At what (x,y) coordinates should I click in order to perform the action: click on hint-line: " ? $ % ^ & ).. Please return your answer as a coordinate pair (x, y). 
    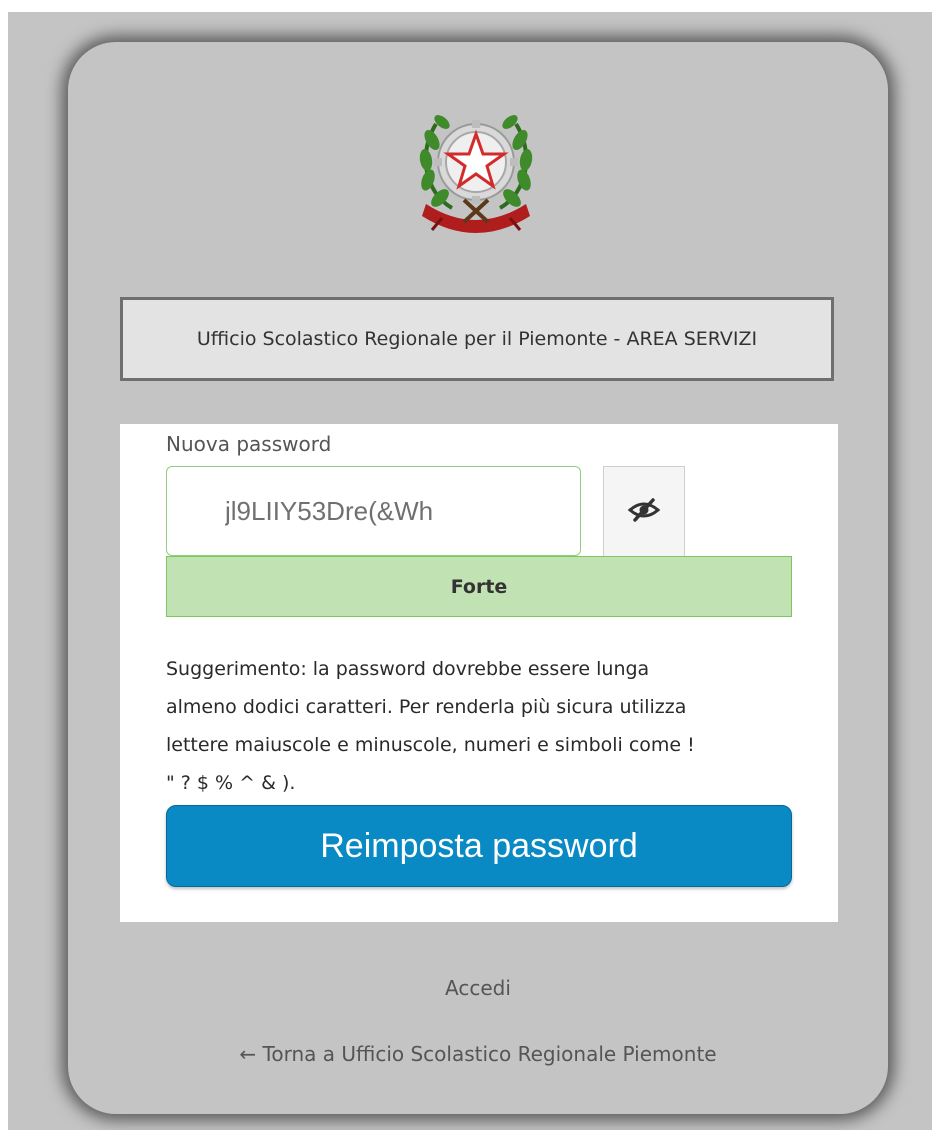
    Looking at the image, I should click on (231, 783).